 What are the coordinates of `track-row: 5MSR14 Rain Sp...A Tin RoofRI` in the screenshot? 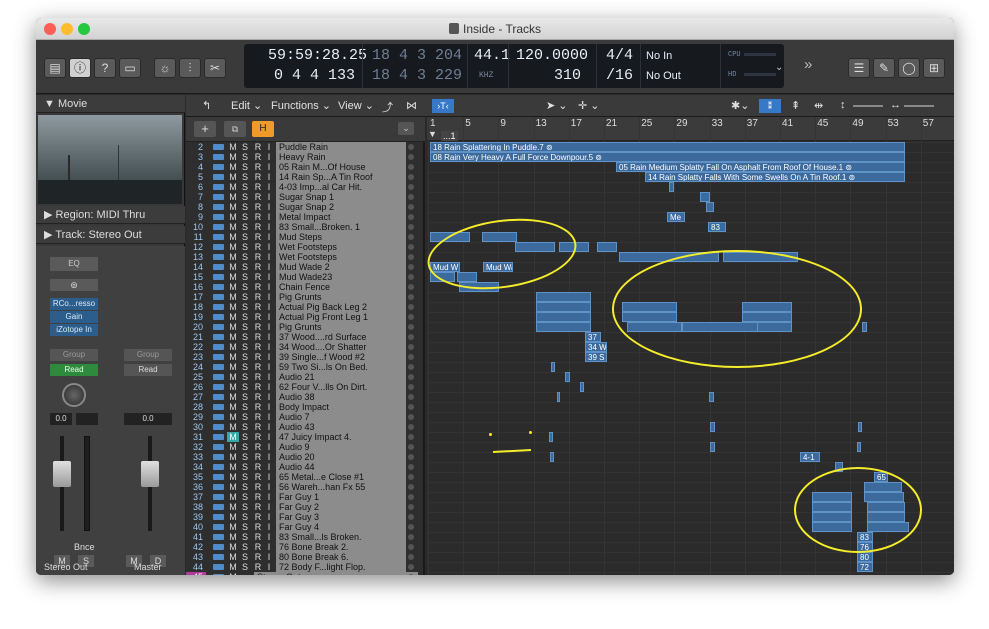 It's located at (305, 177).